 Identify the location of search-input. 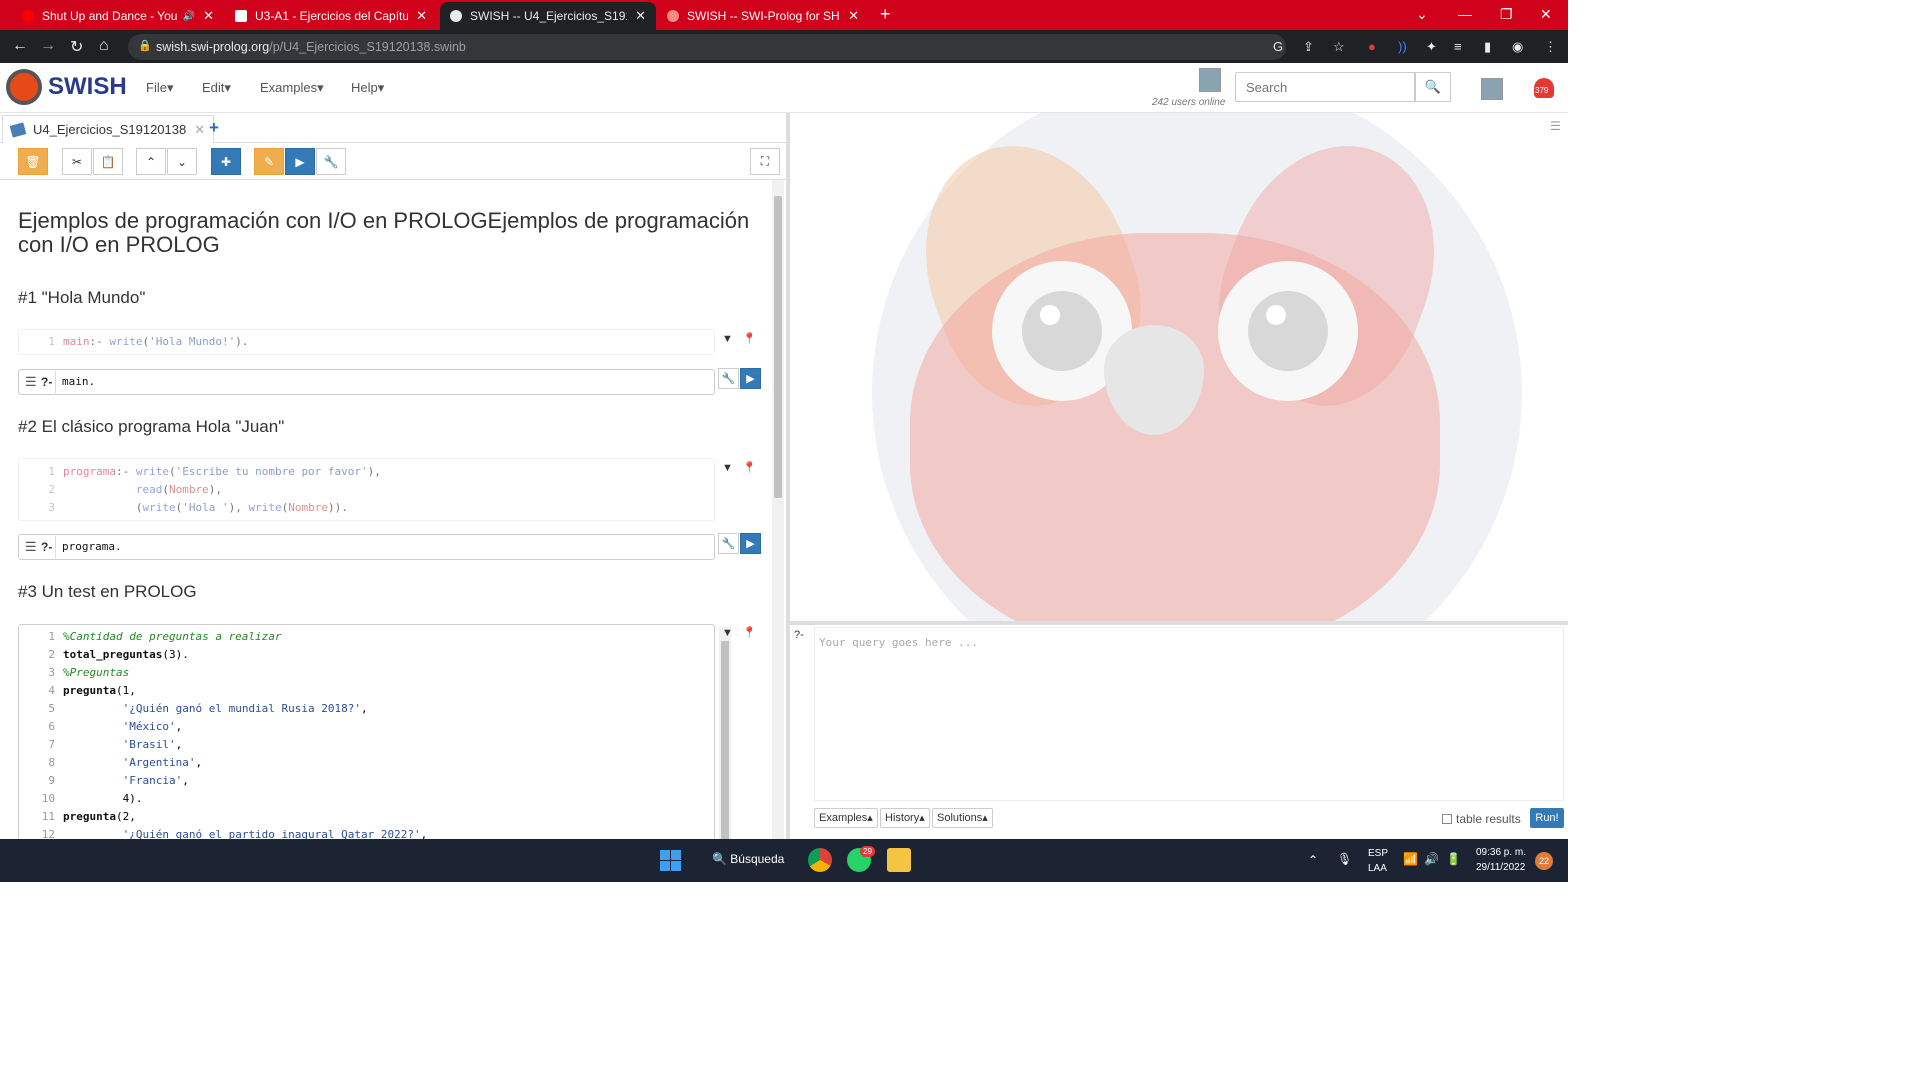
(1325, 87).